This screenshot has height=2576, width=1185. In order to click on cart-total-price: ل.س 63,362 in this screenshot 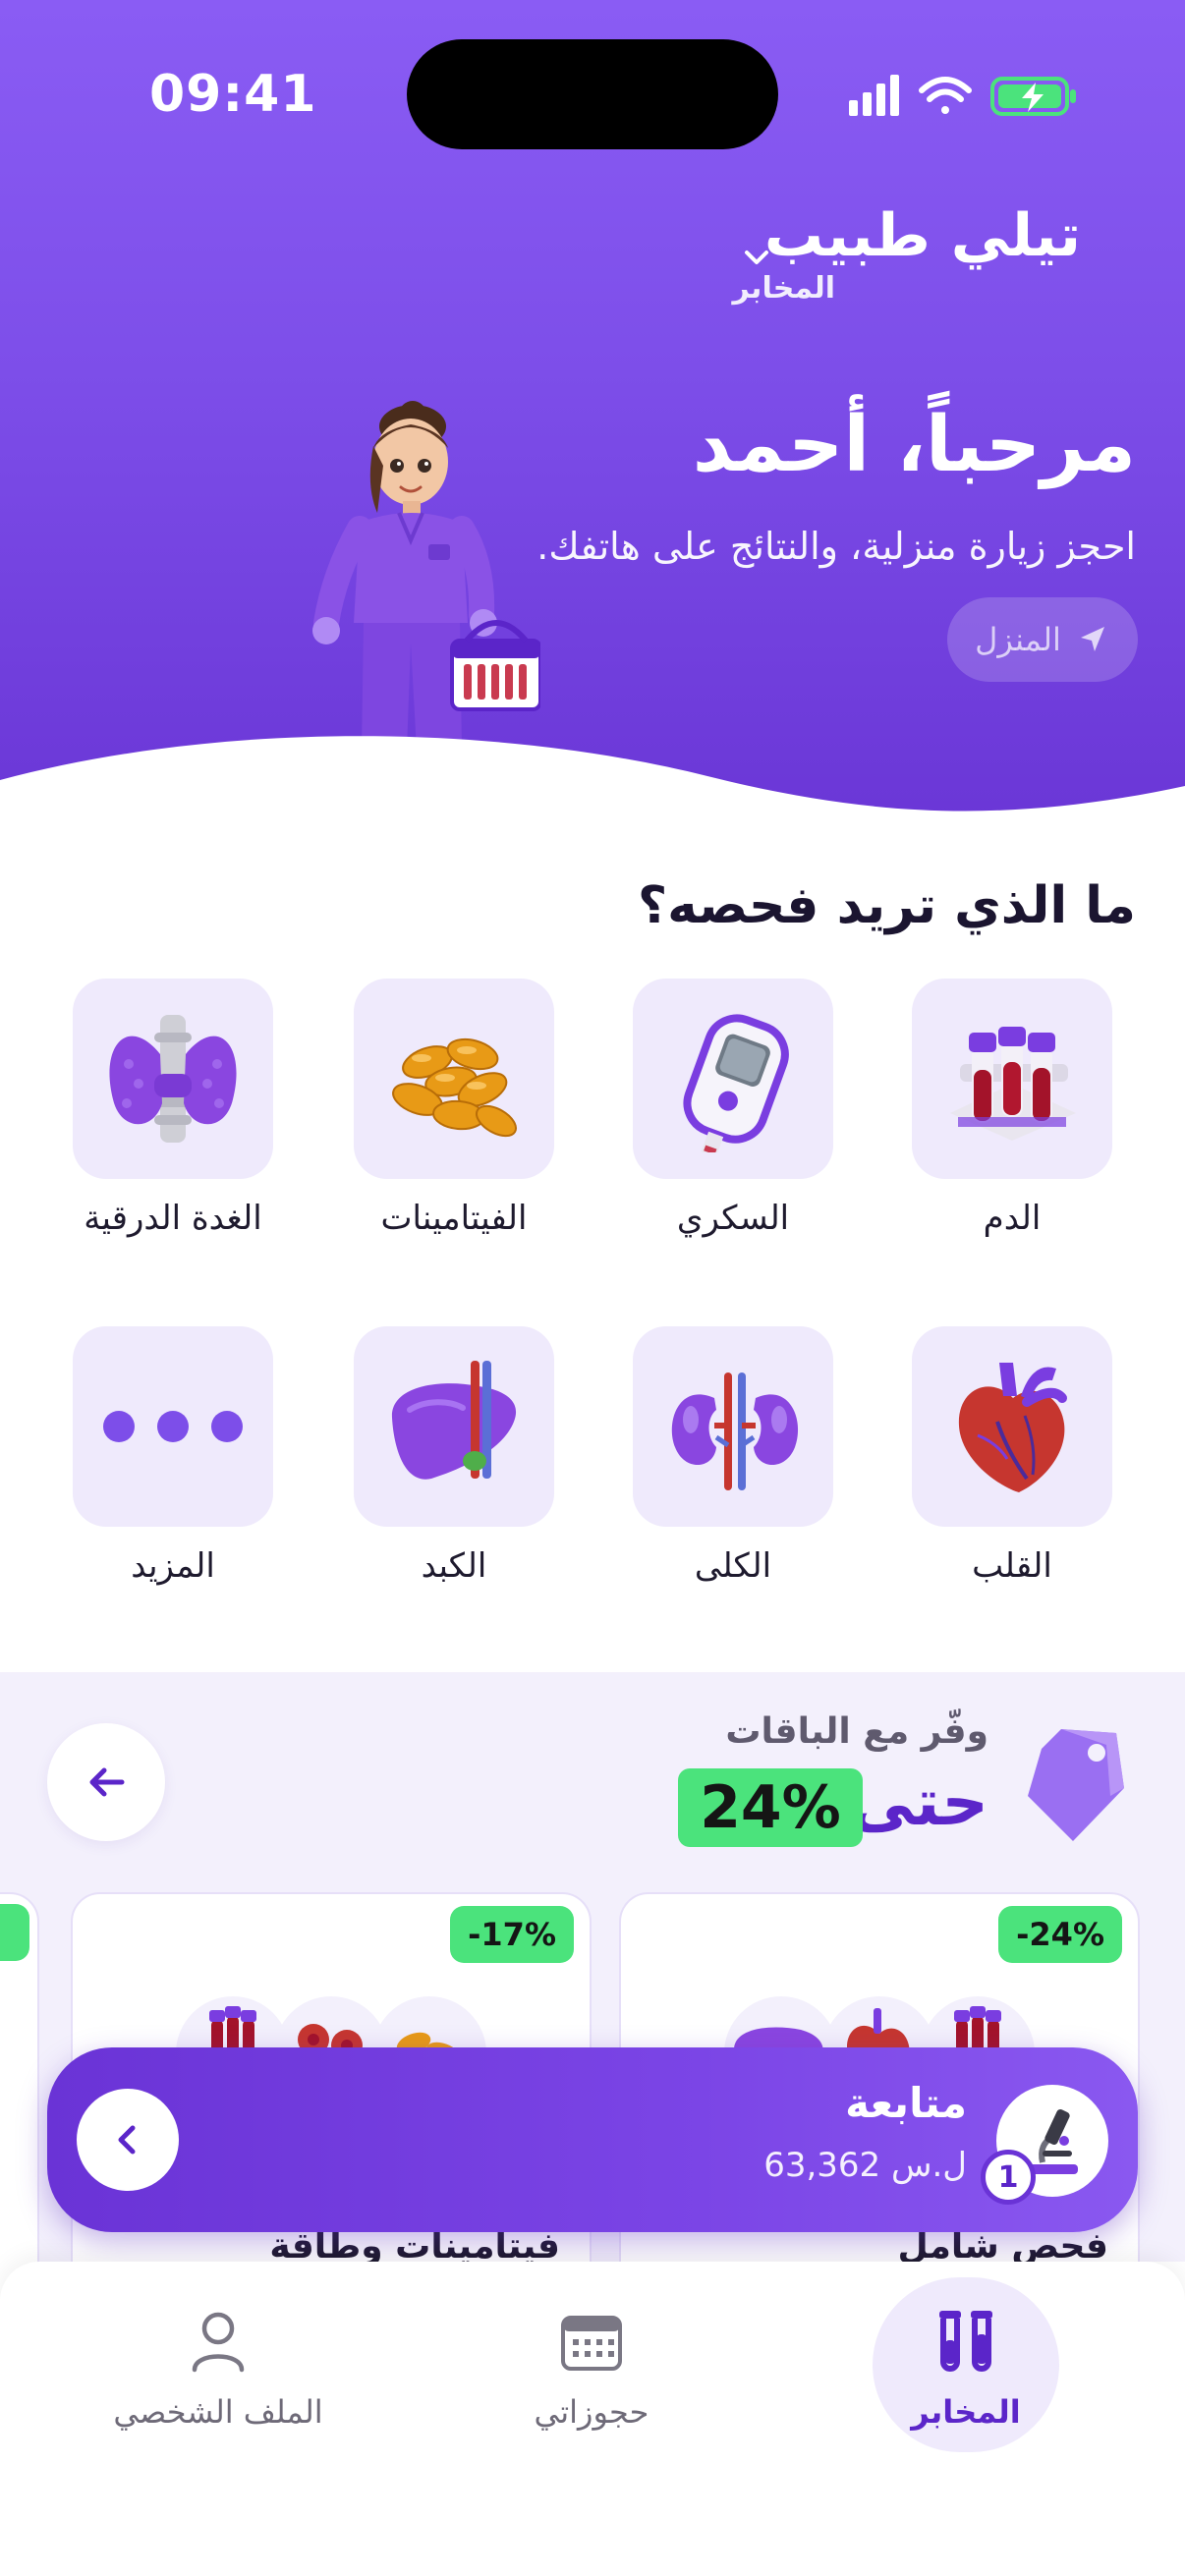, I will do `click(865, 2165)`.